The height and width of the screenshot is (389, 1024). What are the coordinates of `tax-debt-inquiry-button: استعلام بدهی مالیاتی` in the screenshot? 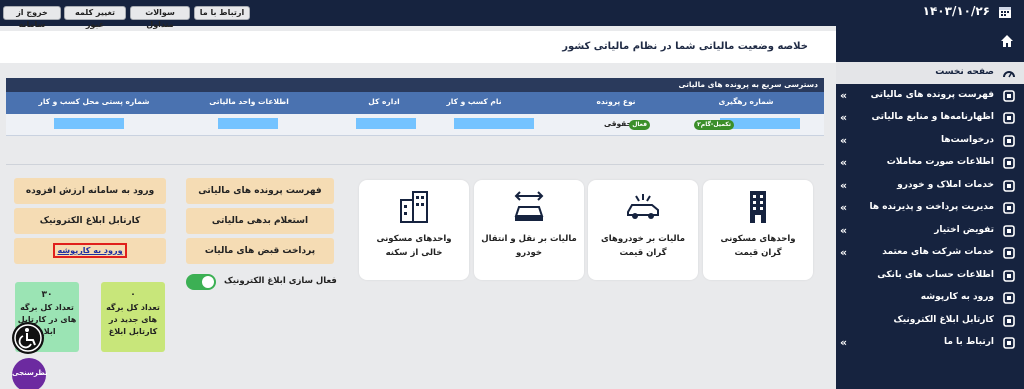 It's located at (260, 221).